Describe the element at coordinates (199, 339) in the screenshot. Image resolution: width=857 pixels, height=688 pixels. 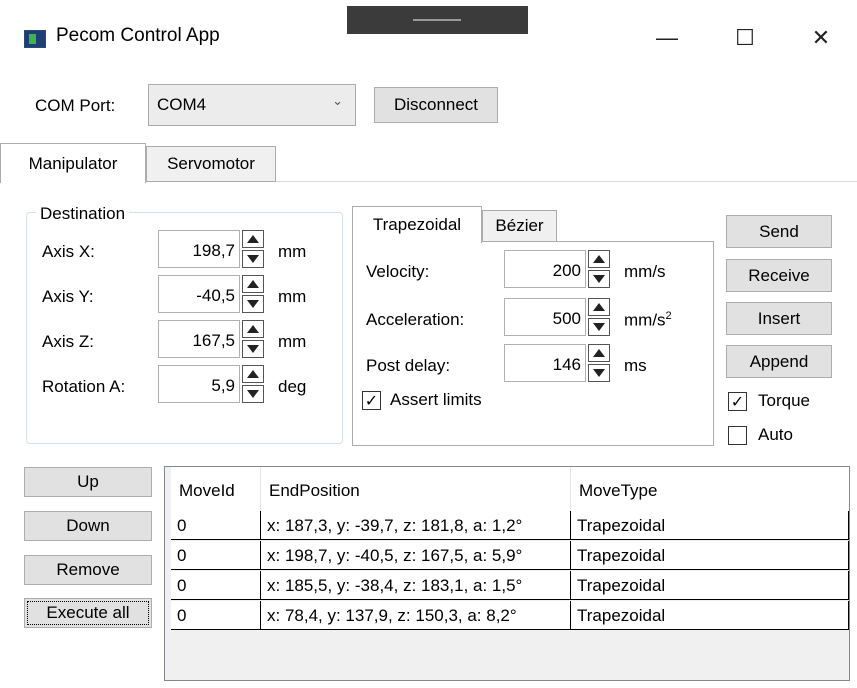
I see `axis-z-input: 167,5` at that location.